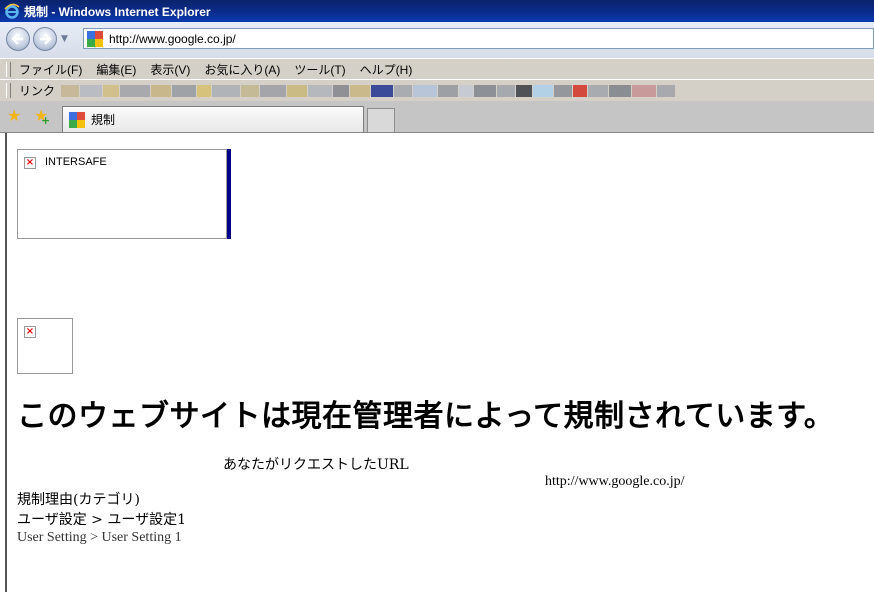 The height and width of the screenshot is (592, 874). Describe the element at coordinates (426, 416) in the screenshot. I see `page-headline: このウェブサイトは現在管理者によって規制されています。` at that location.